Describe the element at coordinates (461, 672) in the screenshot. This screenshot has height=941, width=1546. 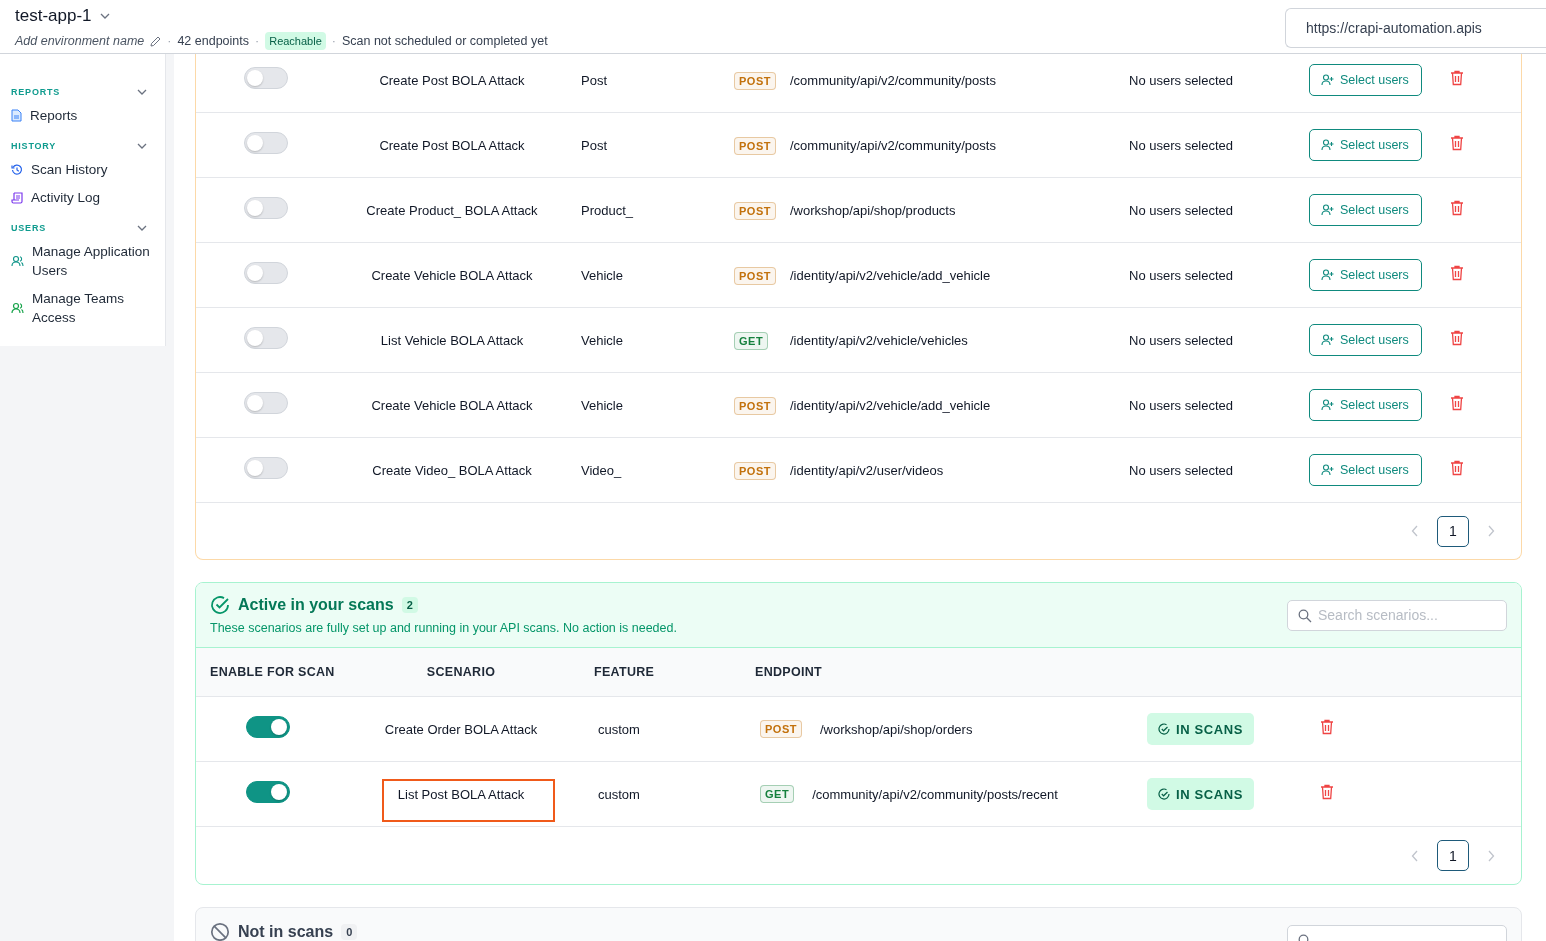
I see `column-header: SCENARIO` at that location.